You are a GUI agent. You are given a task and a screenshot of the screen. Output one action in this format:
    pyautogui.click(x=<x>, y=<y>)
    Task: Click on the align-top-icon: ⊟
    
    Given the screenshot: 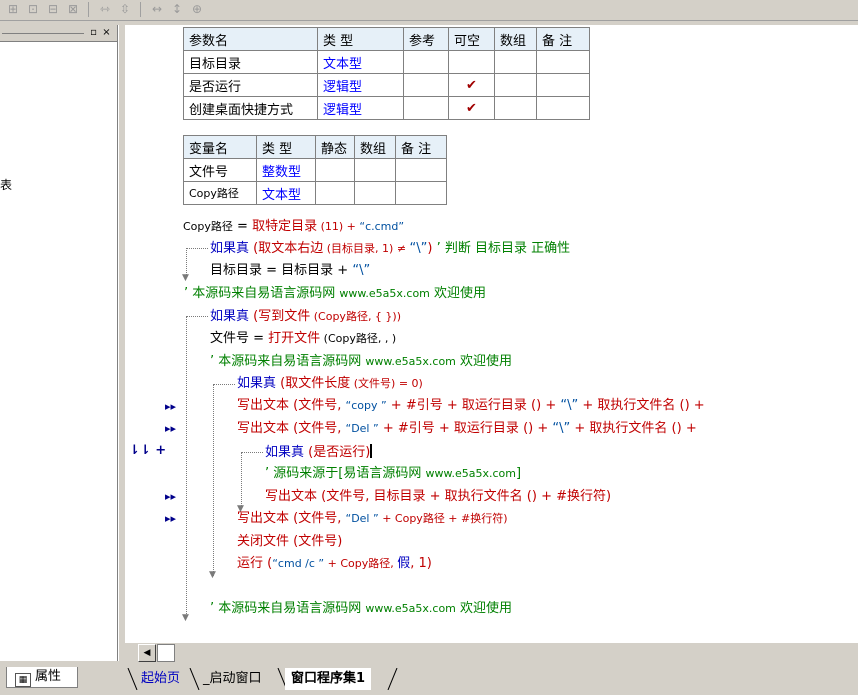 What is the action you would take?
    pyautogui.click(x=53, y=9)
    